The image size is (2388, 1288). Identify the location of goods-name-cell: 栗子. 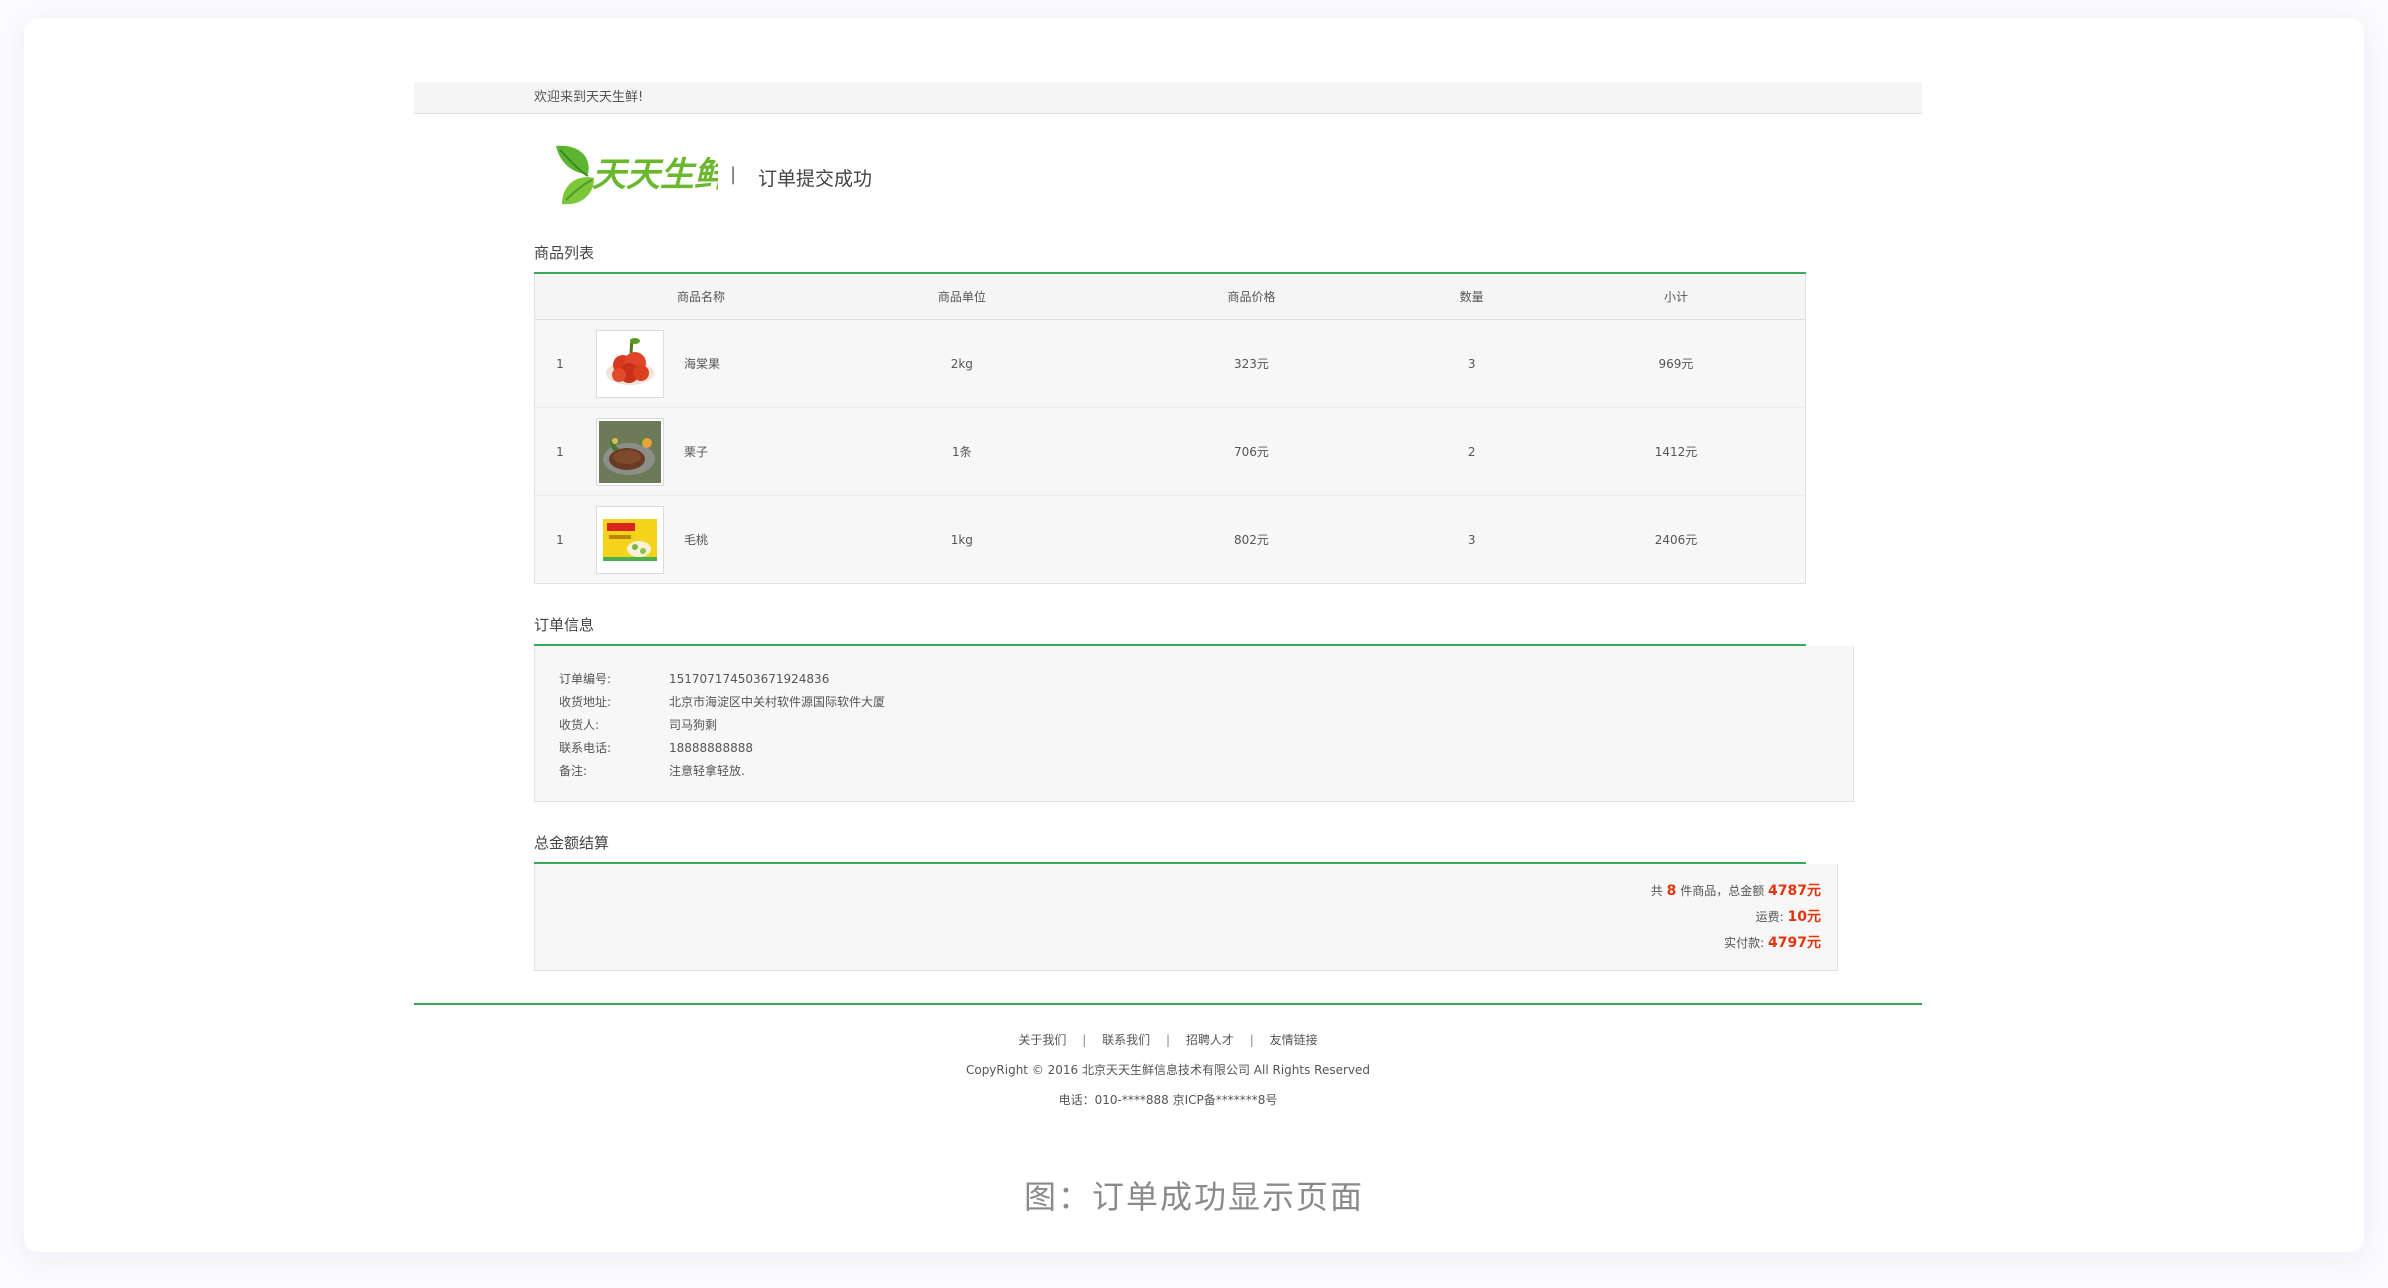
(701, 451).